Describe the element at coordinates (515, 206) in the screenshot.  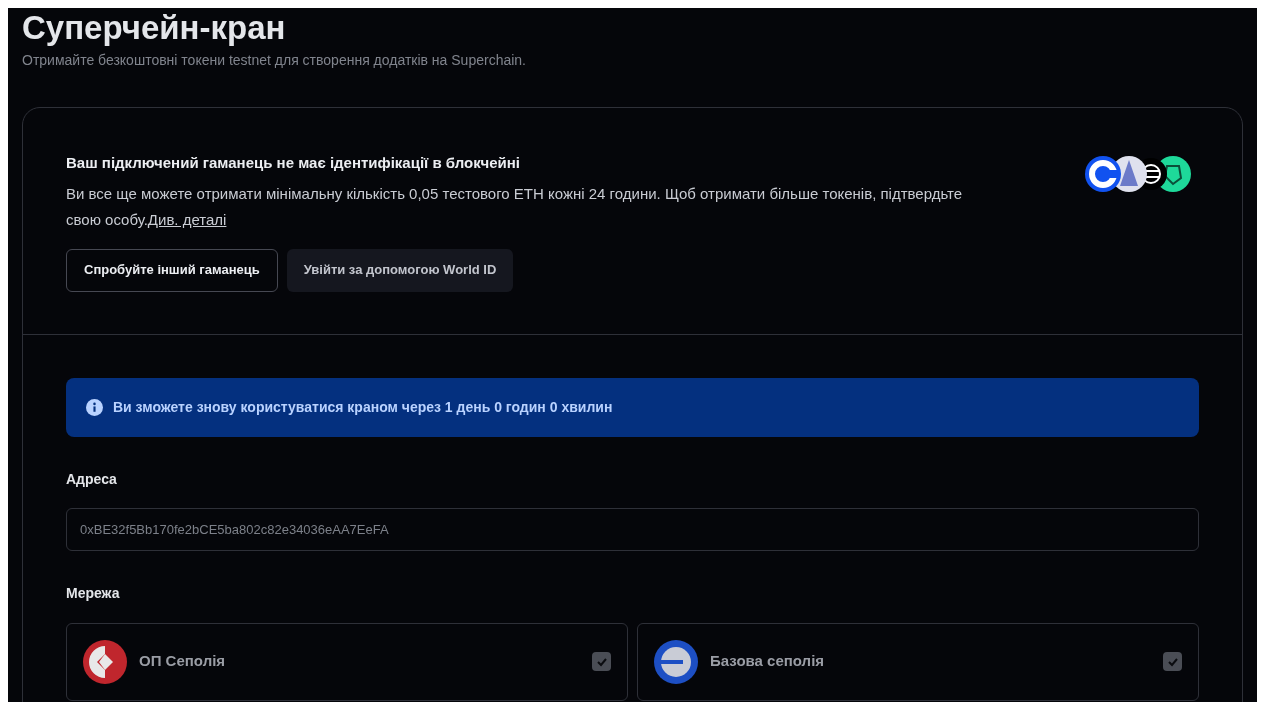
I see `identity-text: Ви все ще можете отримати мінімальну кількість 0,05 тестового ETH кожні 24 години. Щоб отримати більше токенів, підтвердьте свою особу.Див. деталі` at that location.